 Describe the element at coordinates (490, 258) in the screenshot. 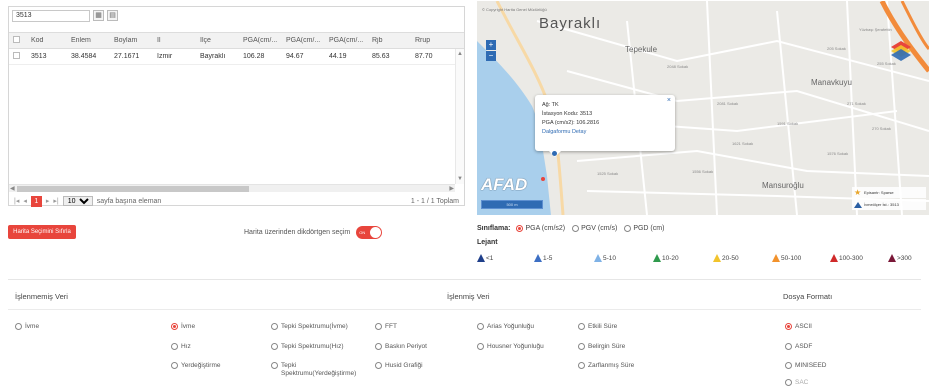

I see `legend-label: <1` at that location.